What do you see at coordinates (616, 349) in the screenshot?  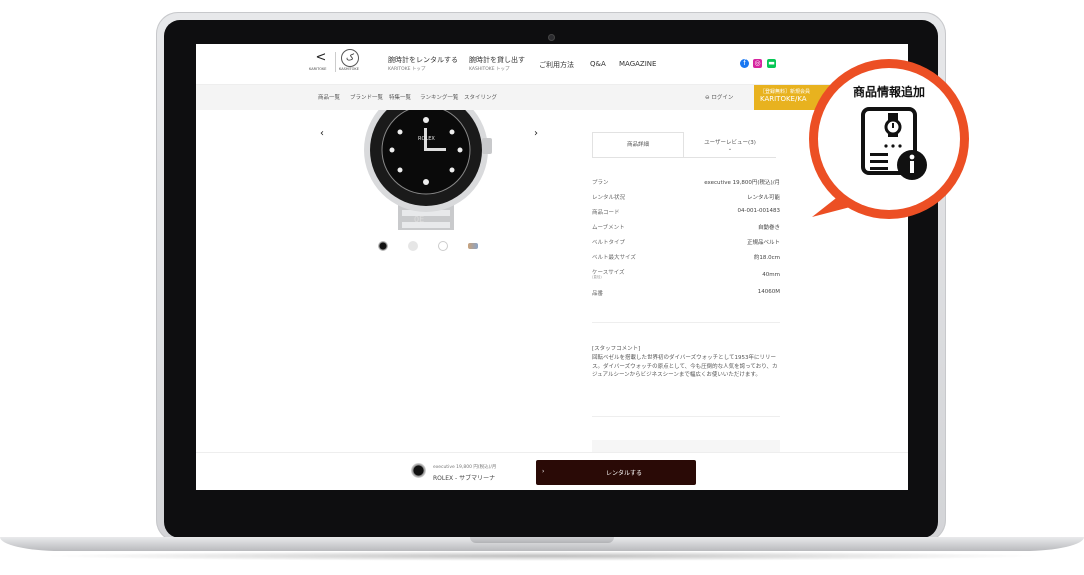 I see `staff-comment-title: [スタッフコメント]` at bounding box center [616, 349].